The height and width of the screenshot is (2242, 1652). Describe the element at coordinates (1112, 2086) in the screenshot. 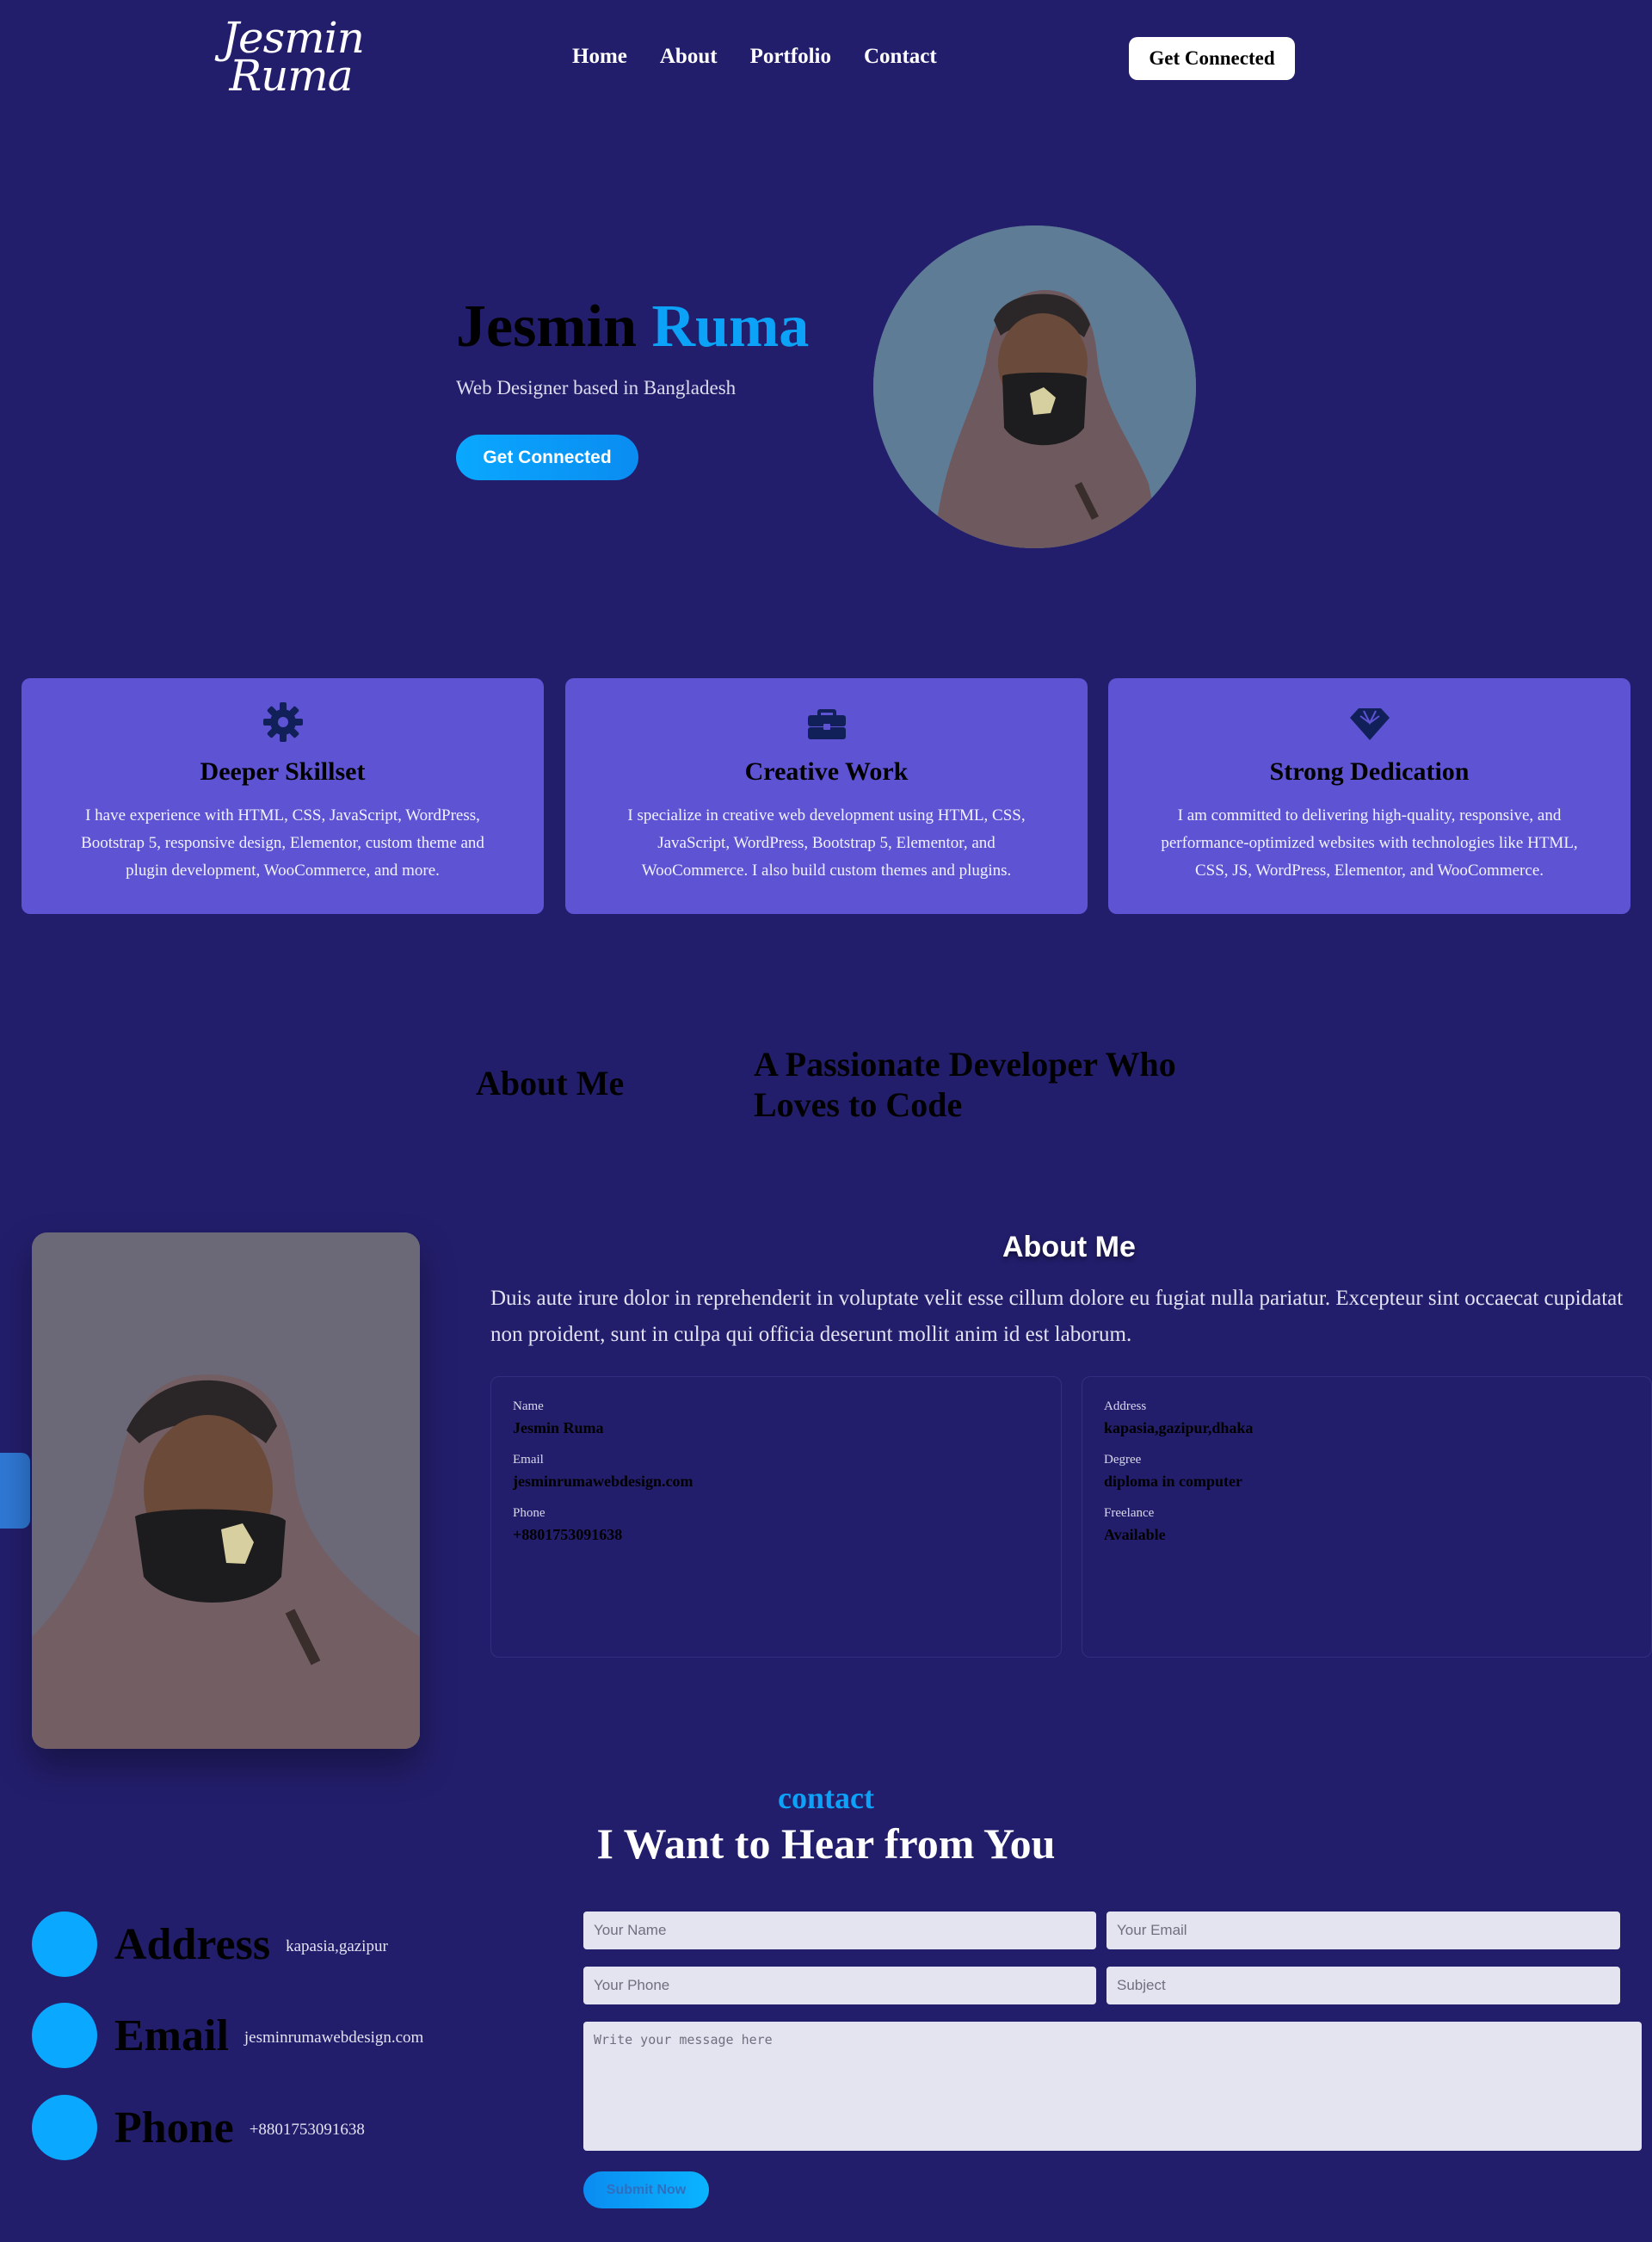

I see `message-textarea: Write your message here` at that location.